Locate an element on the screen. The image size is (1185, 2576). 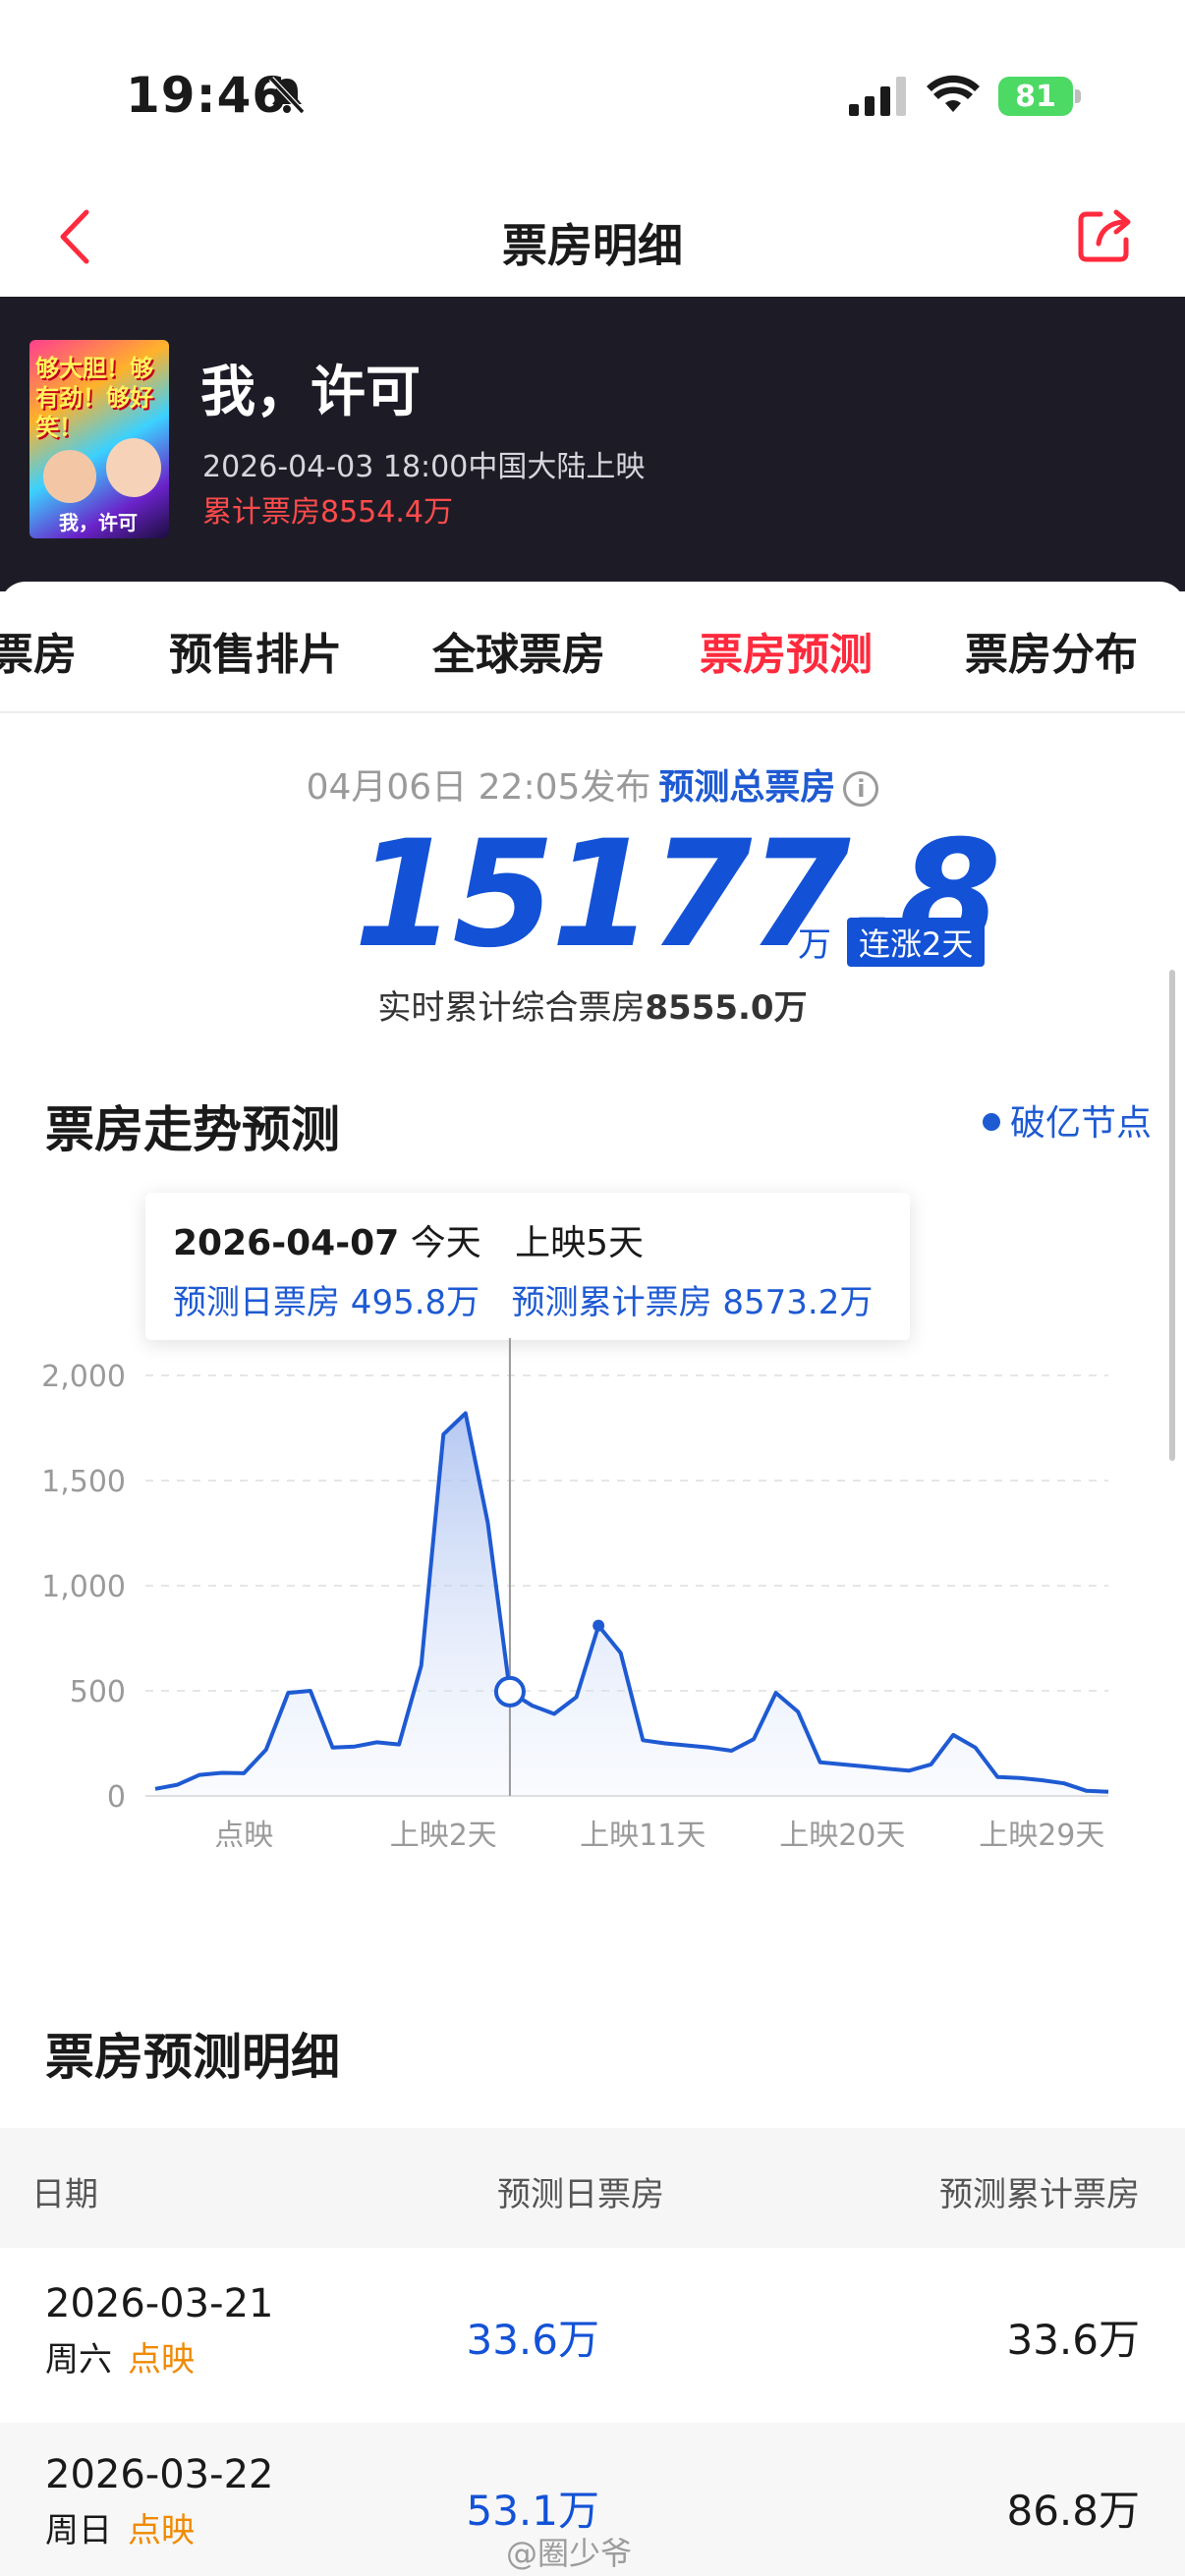
battery-level: 81 is located at coordinates (1035, 96).